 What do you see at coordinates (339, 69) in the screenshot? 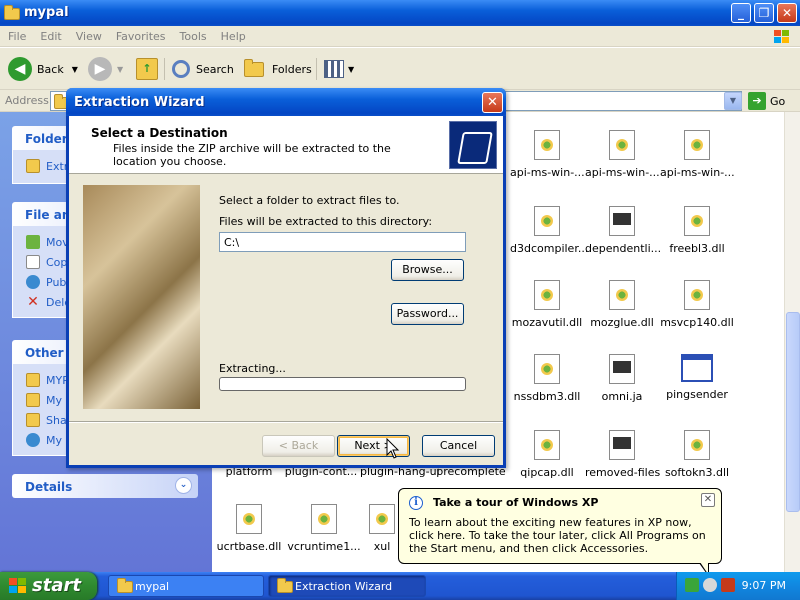
I see `views-button: ▼` at bounding box center [339, 69].